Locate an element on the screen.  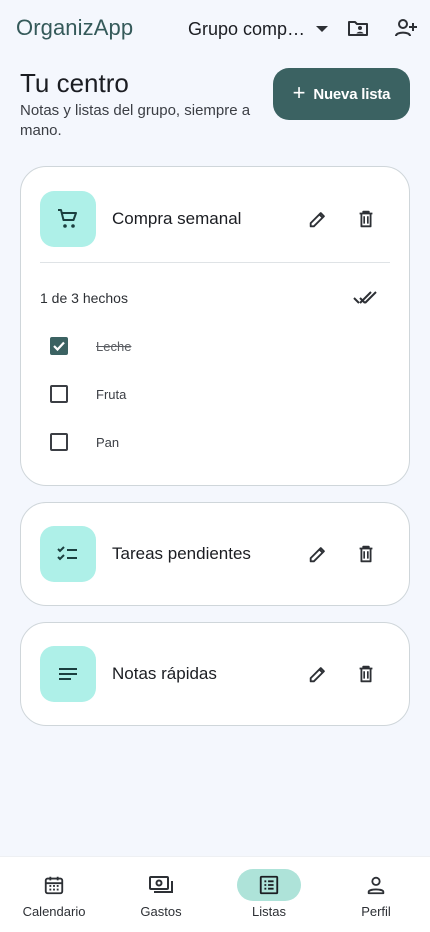
nav-item-gastos: Gastos is located at coordinates (161, 894).